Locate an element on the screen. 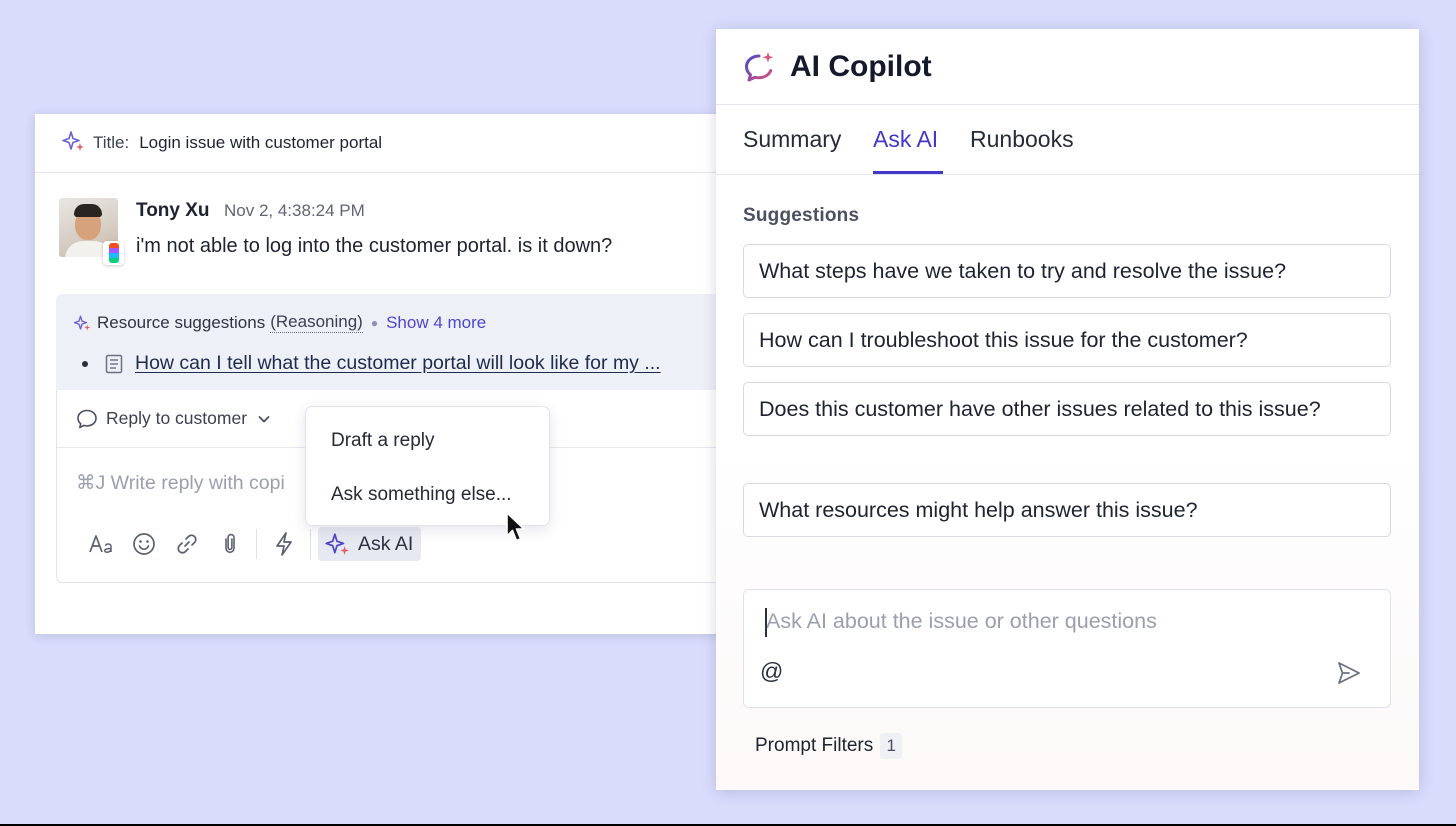 This screenshot has height=826, width=1456. emoji-icon is located at coordinates (143, 544).